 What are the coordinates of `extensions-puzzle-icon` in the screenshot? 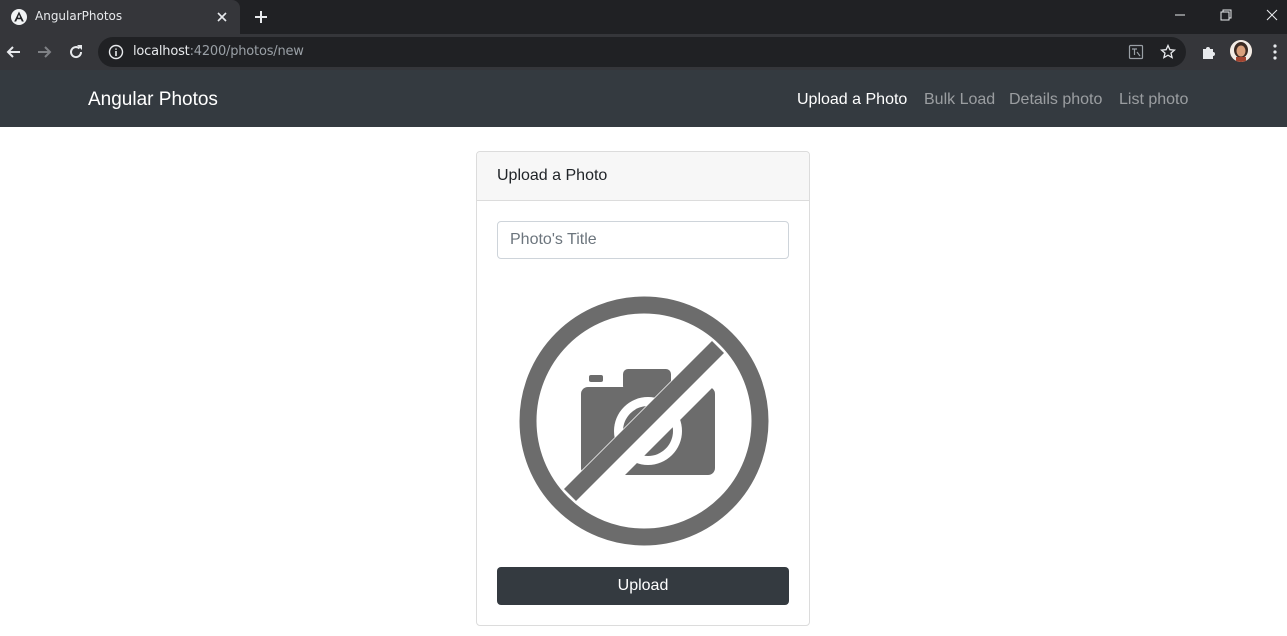 It's located at (1209, 52).